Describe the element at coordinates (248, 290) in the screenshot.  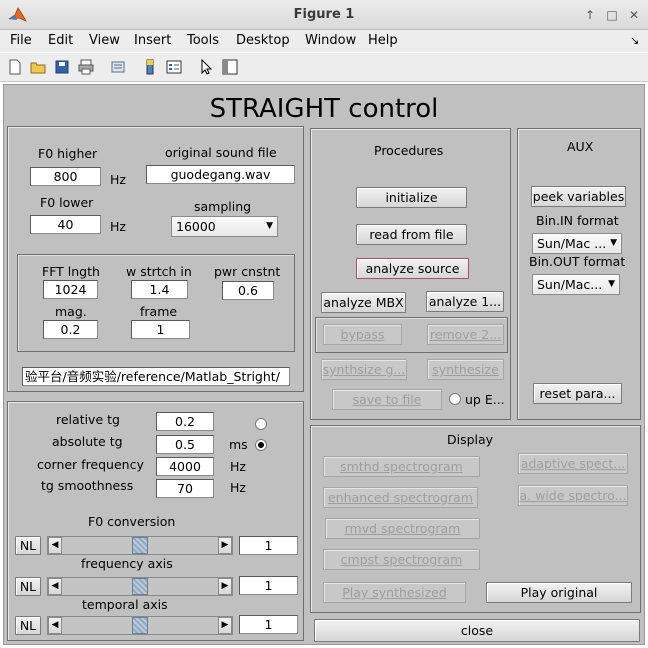
I see `power-constant-input: 0.6` at that location.